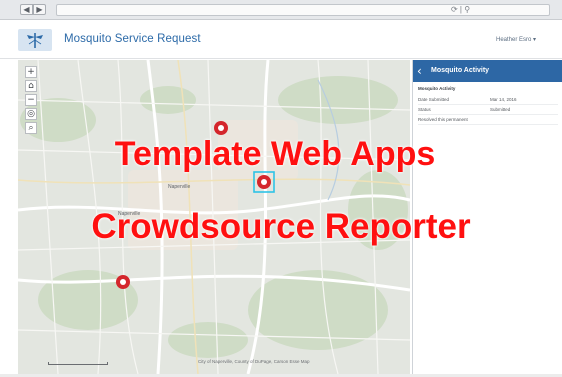 This screenshot has width=562, height=377. Describe the element at coordinates (460, 10) in the screenshot. I see `address-bar-icons: ⟳ | ⚲` at that location.